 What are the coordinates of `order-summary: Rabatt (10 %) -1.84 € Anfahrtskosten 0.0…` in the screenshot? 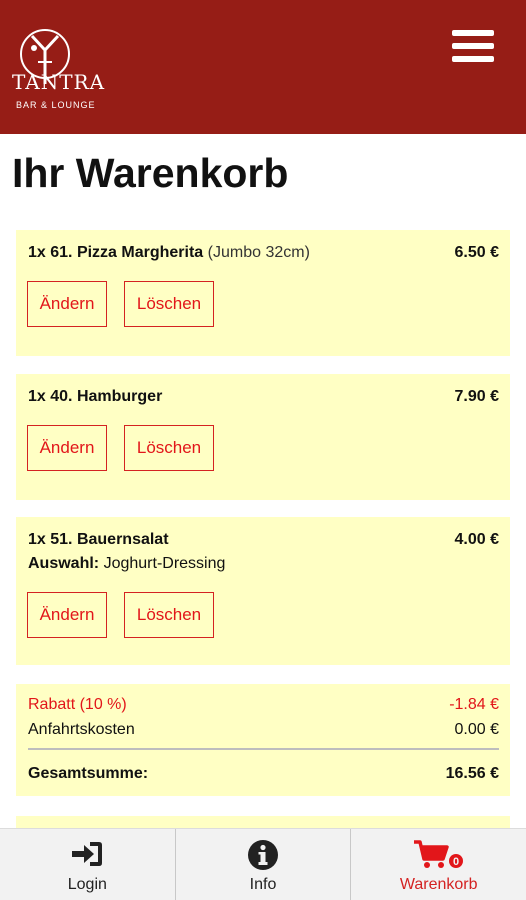 It's located at (263, 740).